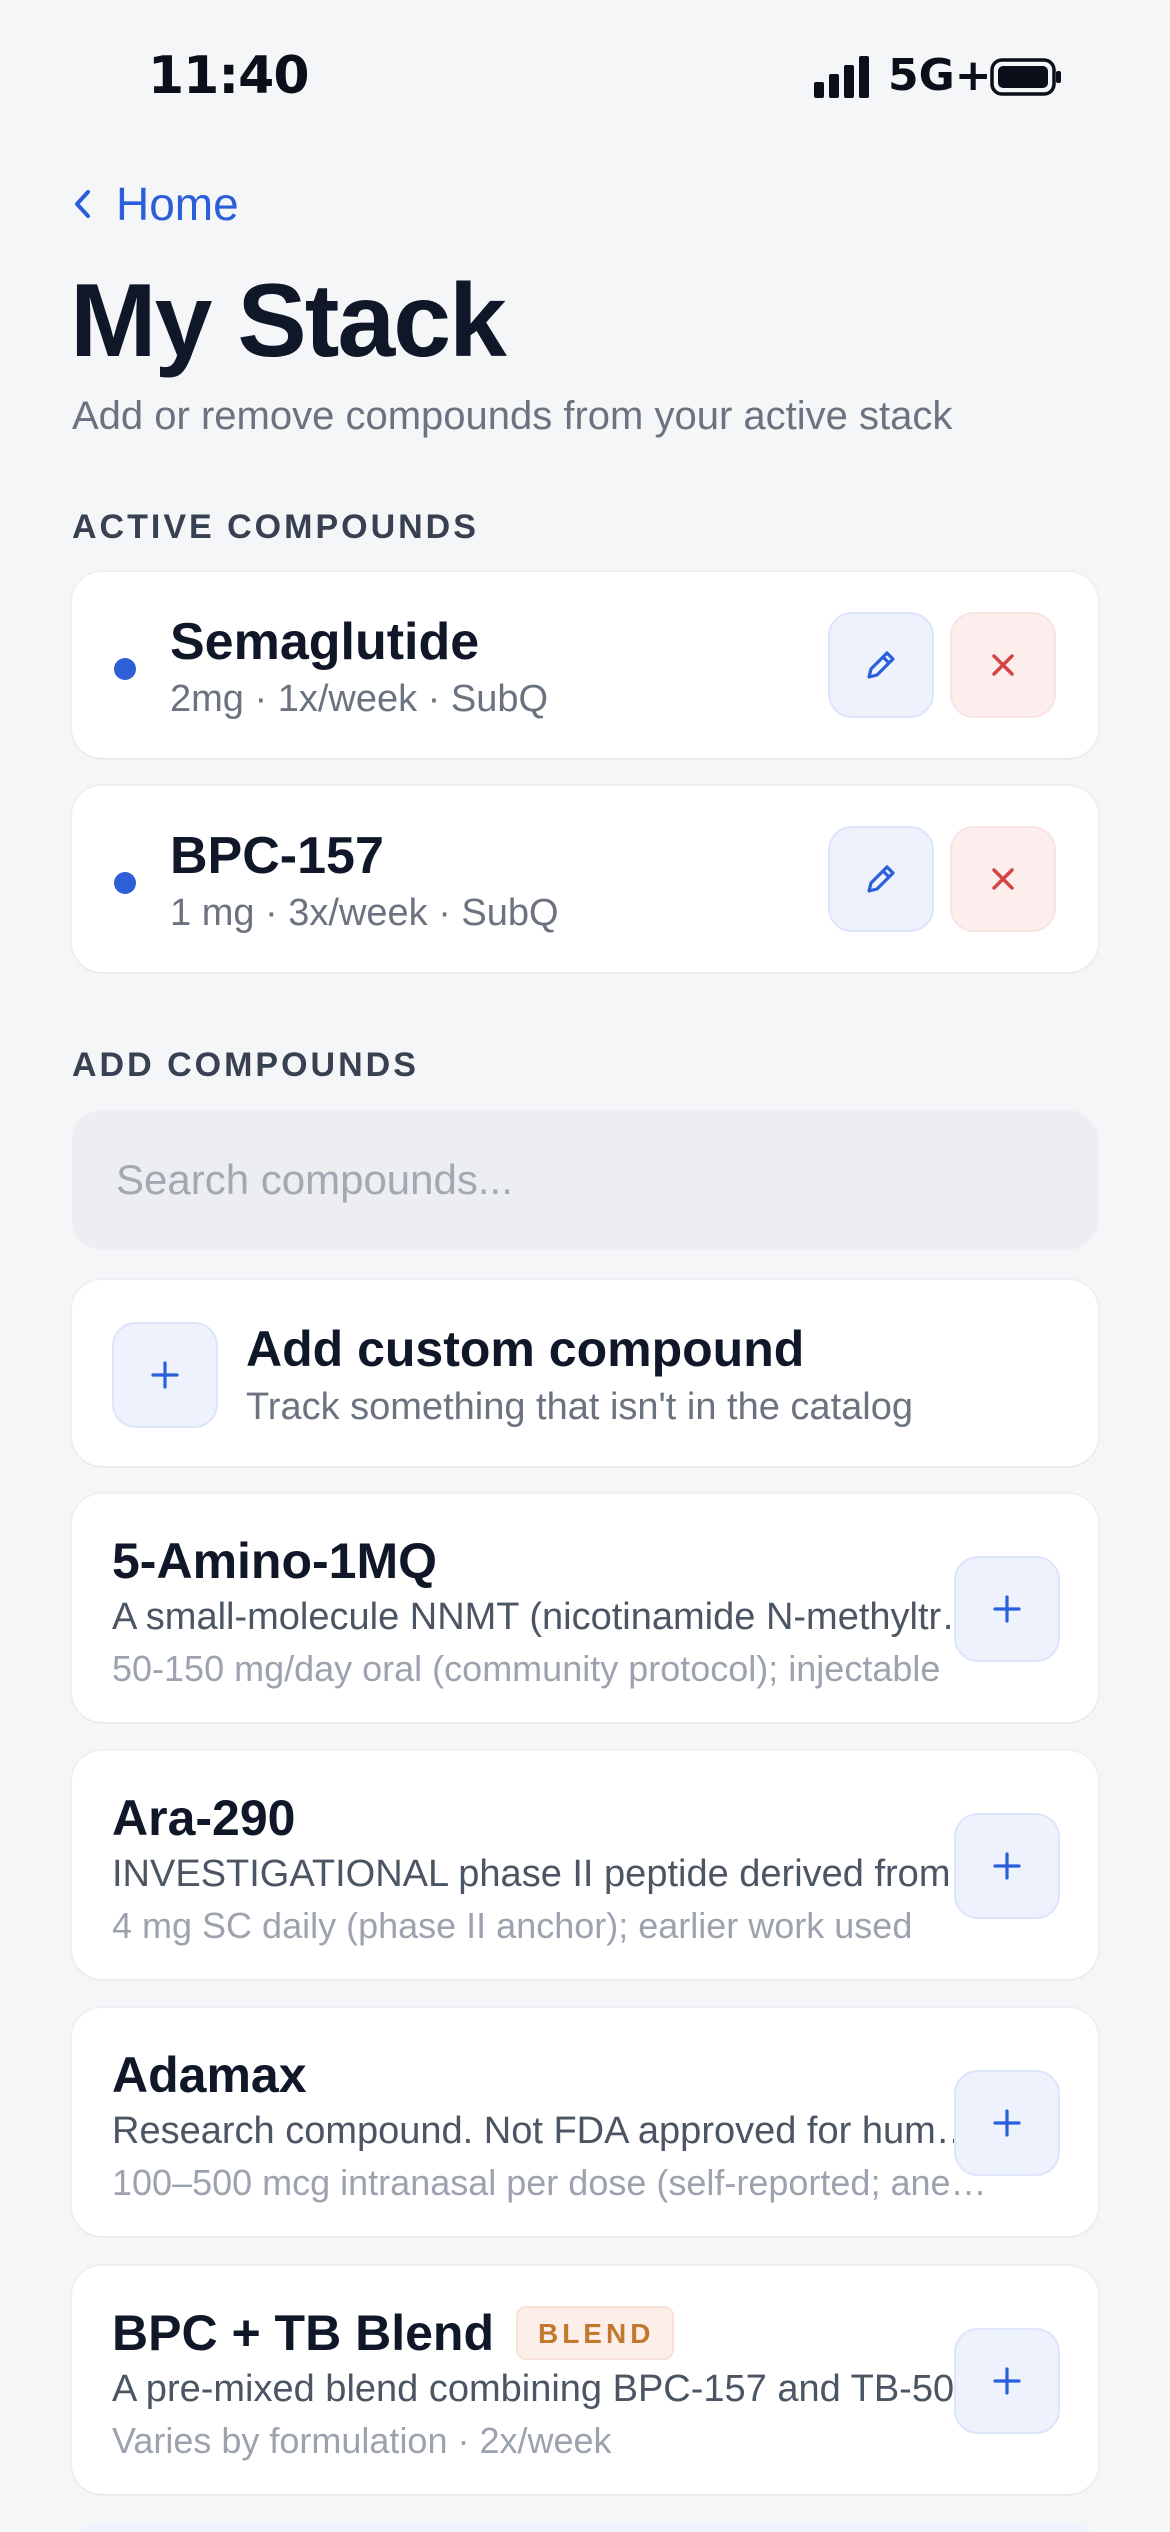 The width and height of the screenshot is (1170, 2532). Describe the element at coordinates (245, 1065) in the screenshot. I see `add-compounds-heading: ADD COMPOUNDS` at that location.